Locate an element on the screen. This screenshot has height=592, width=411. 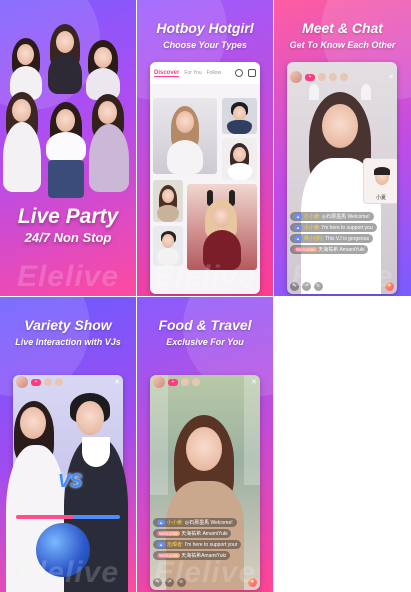
tab-follow: Follow is located at coordinates (214, 73).